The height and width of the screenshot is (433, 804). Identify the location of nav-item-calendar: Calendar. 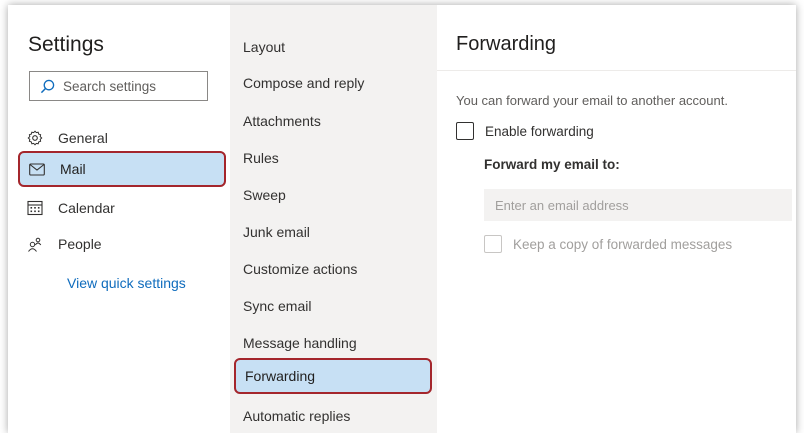
(122, 208).